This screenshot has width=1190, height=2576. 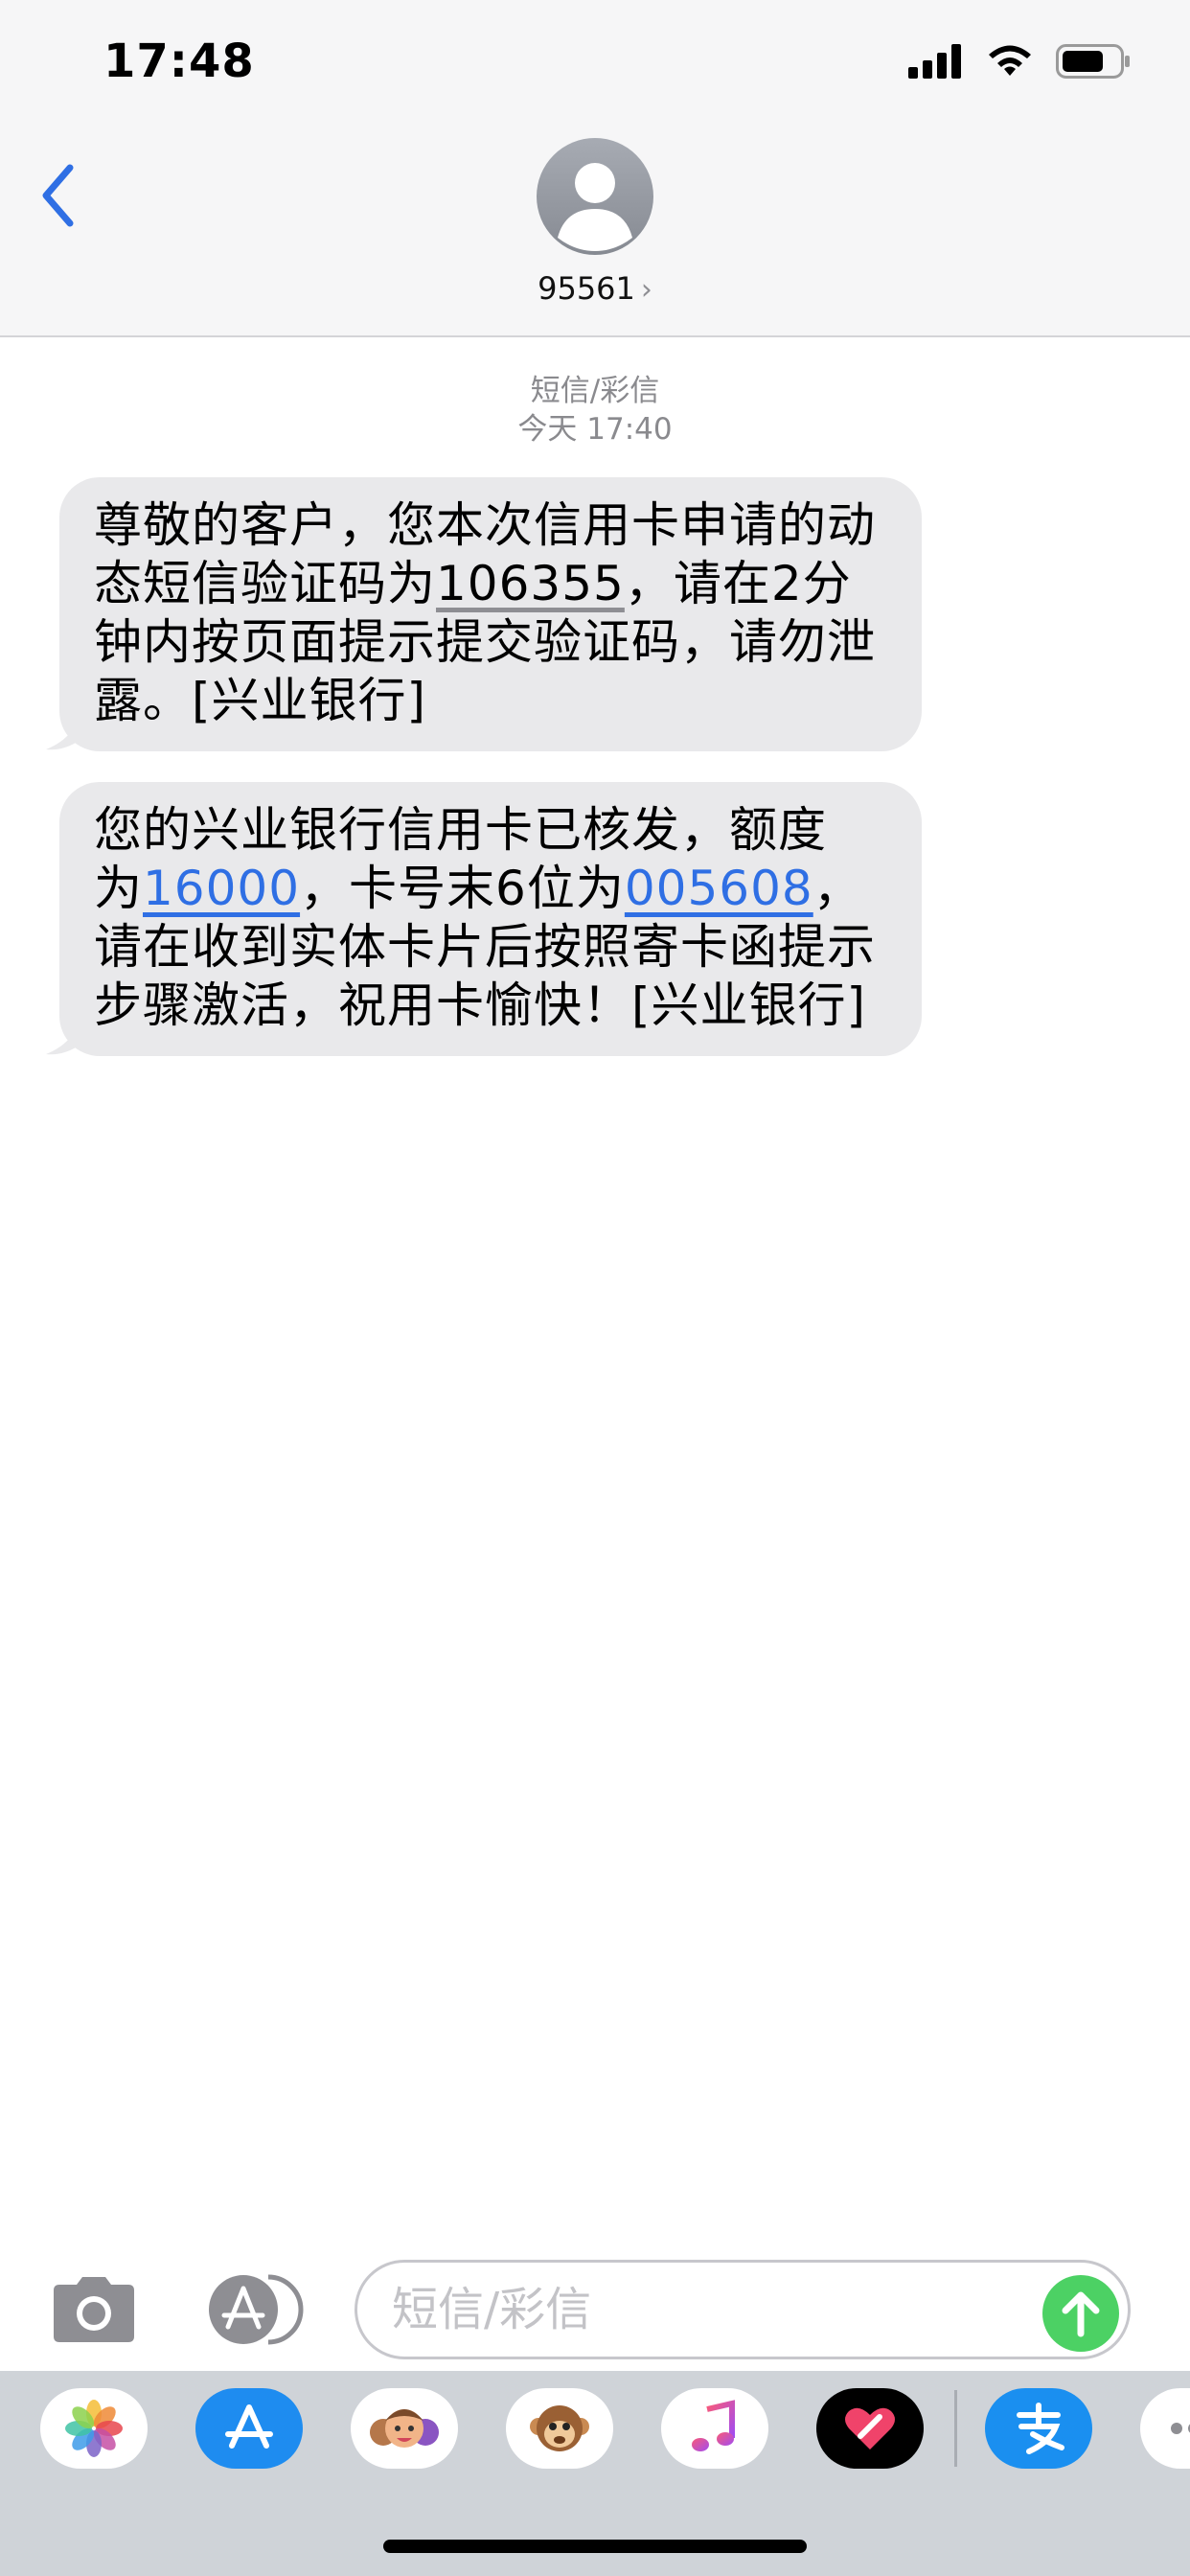 What do you see at coordinates (485, 947) in the screenshot?
I see `message-line: 请在收到实体卡片后按照寄卡函提示` at bounding box center [485, 947].